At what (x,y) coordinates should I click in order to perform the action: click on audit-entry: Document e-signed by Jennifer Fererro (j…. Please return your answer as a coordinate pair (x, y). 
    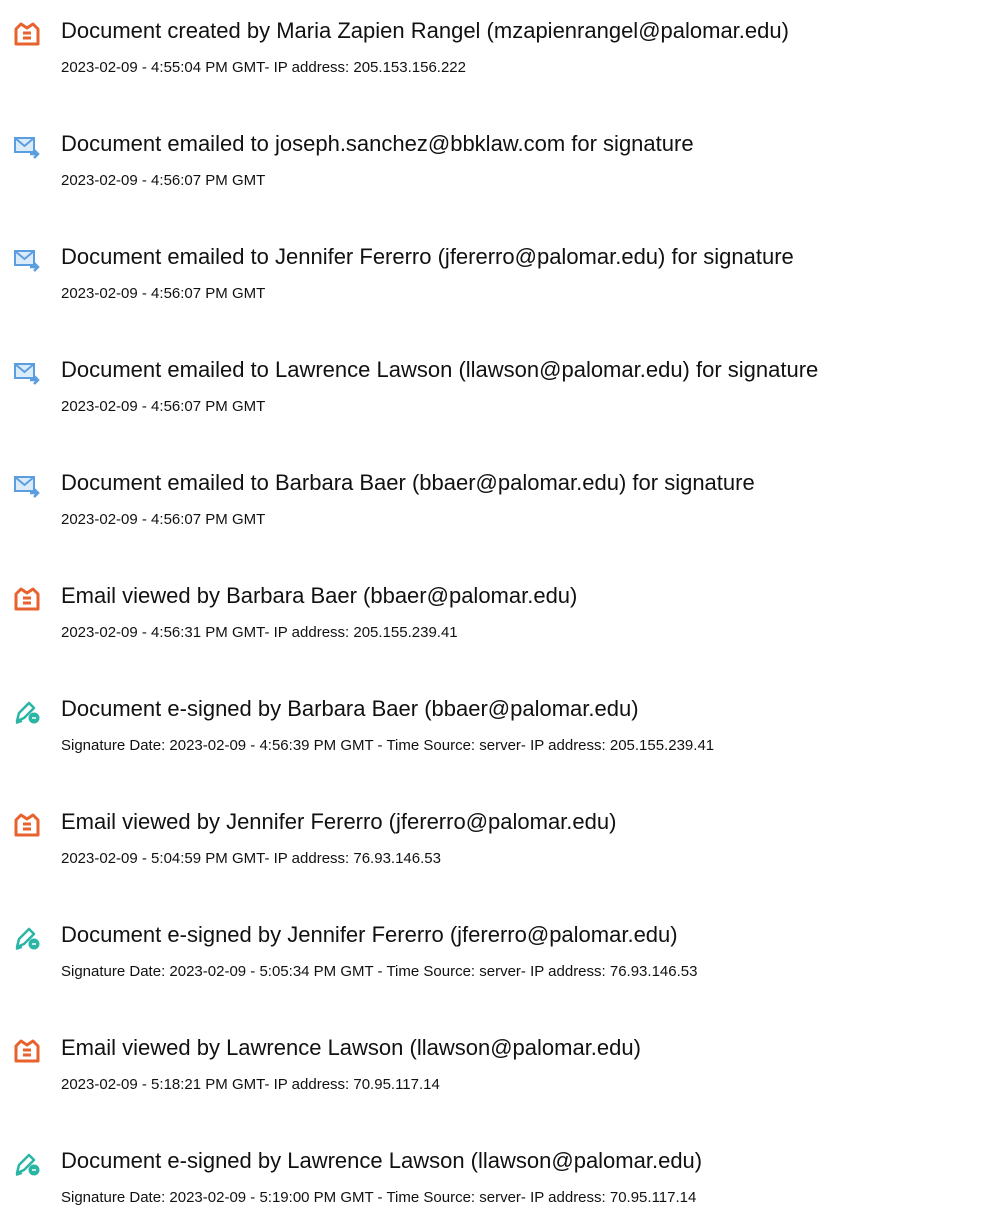
    Looking at the image, I should click on (495, 958).